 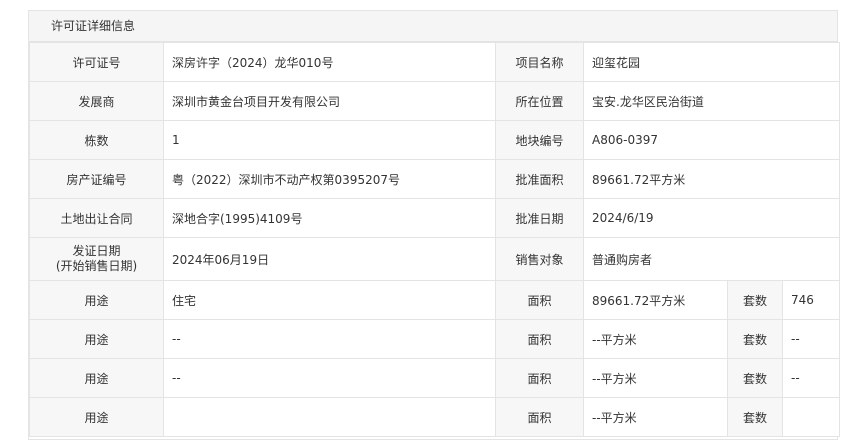 I want to click on approved-area-value: 89661.72平方米, so click(x=711, y=179).